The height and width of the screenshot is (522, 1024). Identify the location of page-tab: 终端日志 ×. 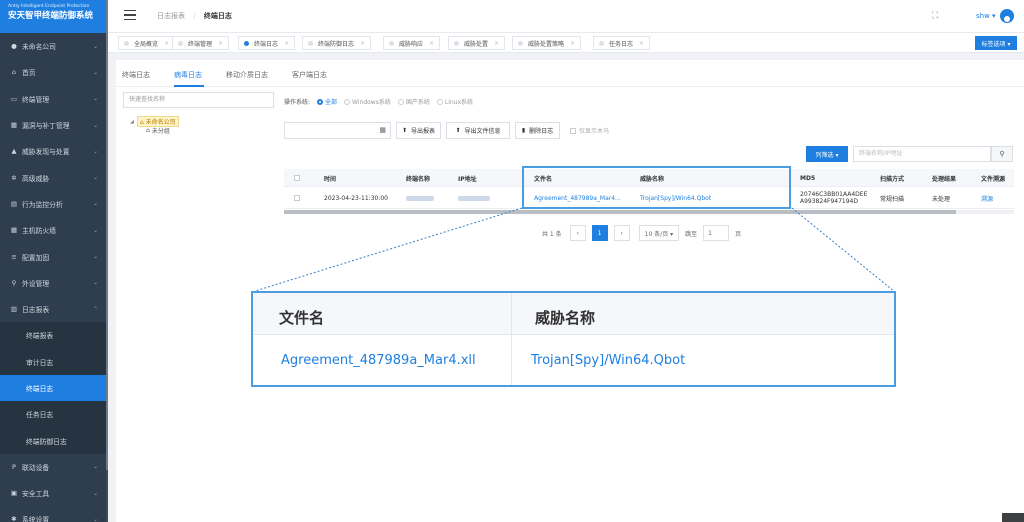
(267, 43).